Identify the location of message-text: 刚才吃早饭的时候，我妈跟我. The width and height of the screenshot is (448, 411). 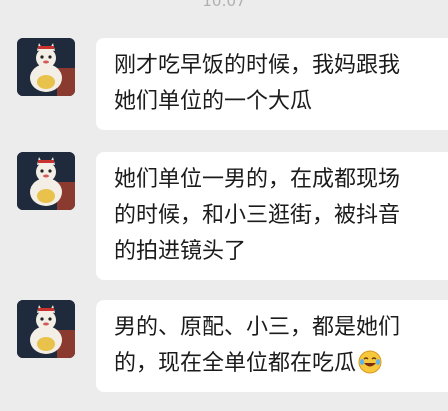
(257, 65).